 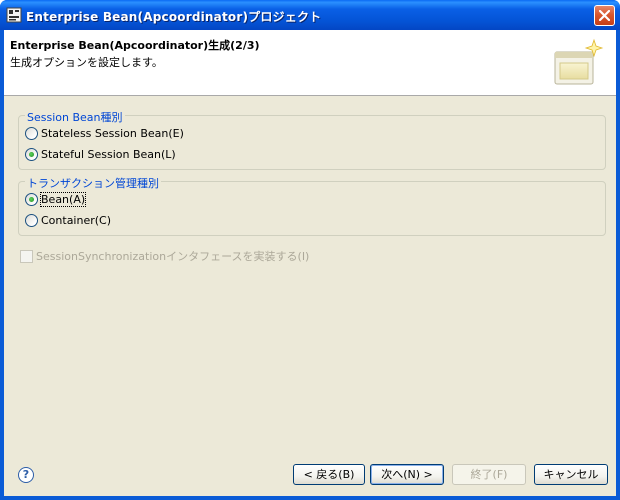 What do you see at coordinates (407, 474) in the screenshot?
I see `next-button: 次へ(N) >` at bounding box center [407, 474].